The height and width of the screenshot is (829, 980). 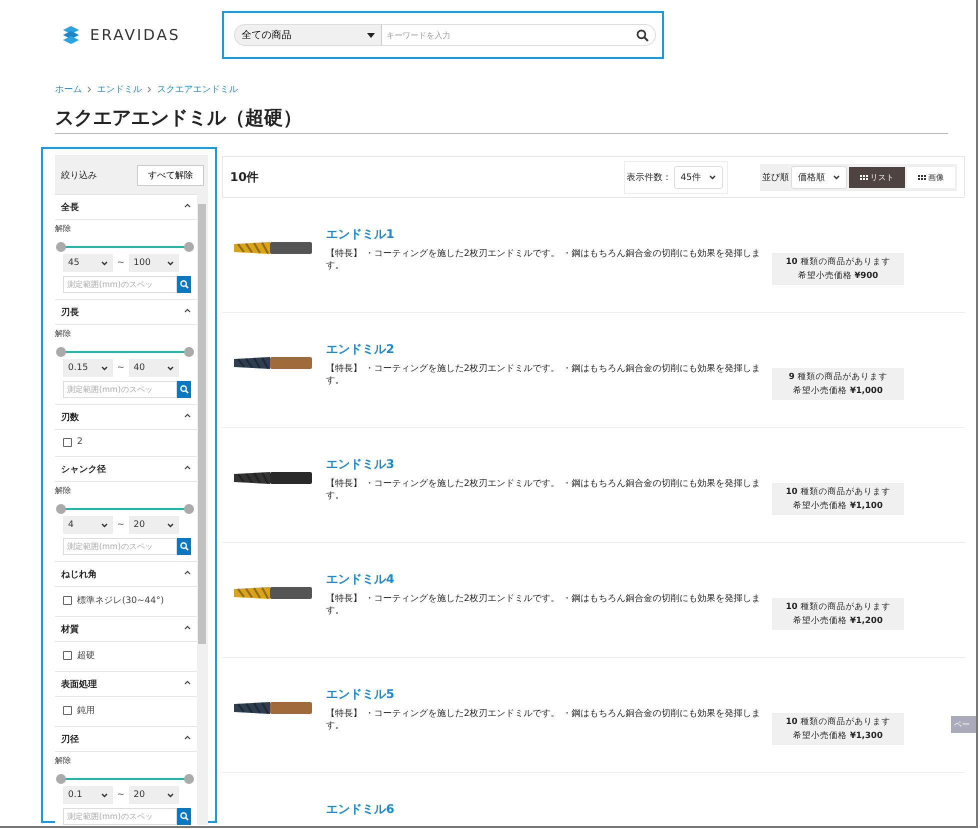 I want to click on clear-all-button: すべて解除, so click(x=170, y=175).